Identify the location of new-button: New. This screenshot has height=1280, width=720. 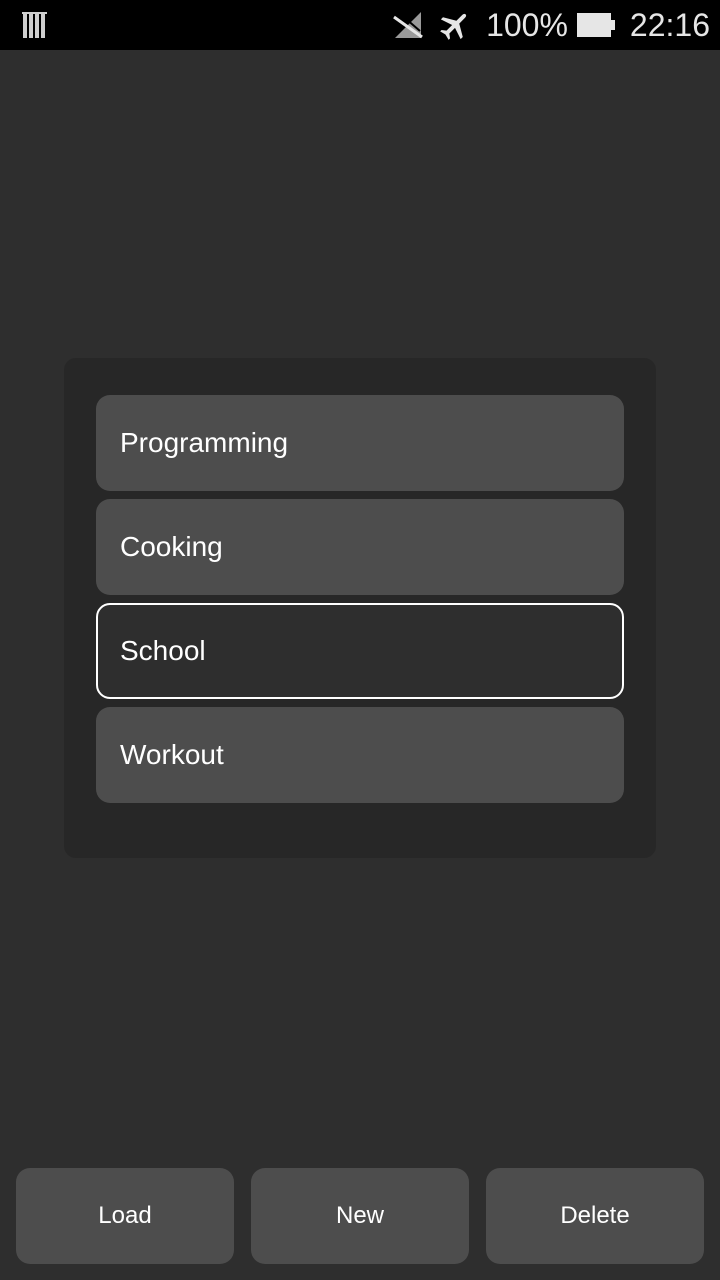
(360, 1216).